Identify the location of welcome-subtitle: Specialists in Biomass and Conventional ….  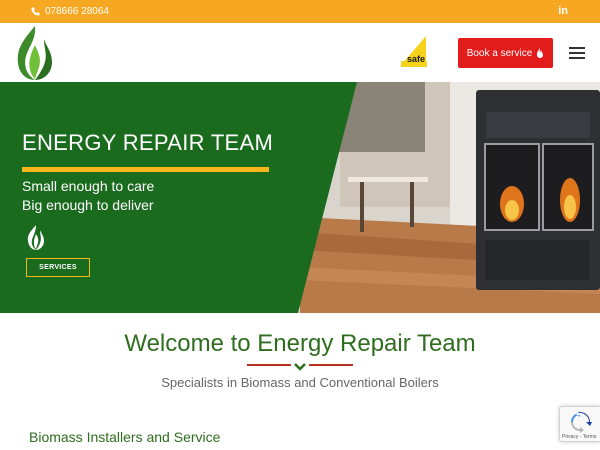
(300, 382).